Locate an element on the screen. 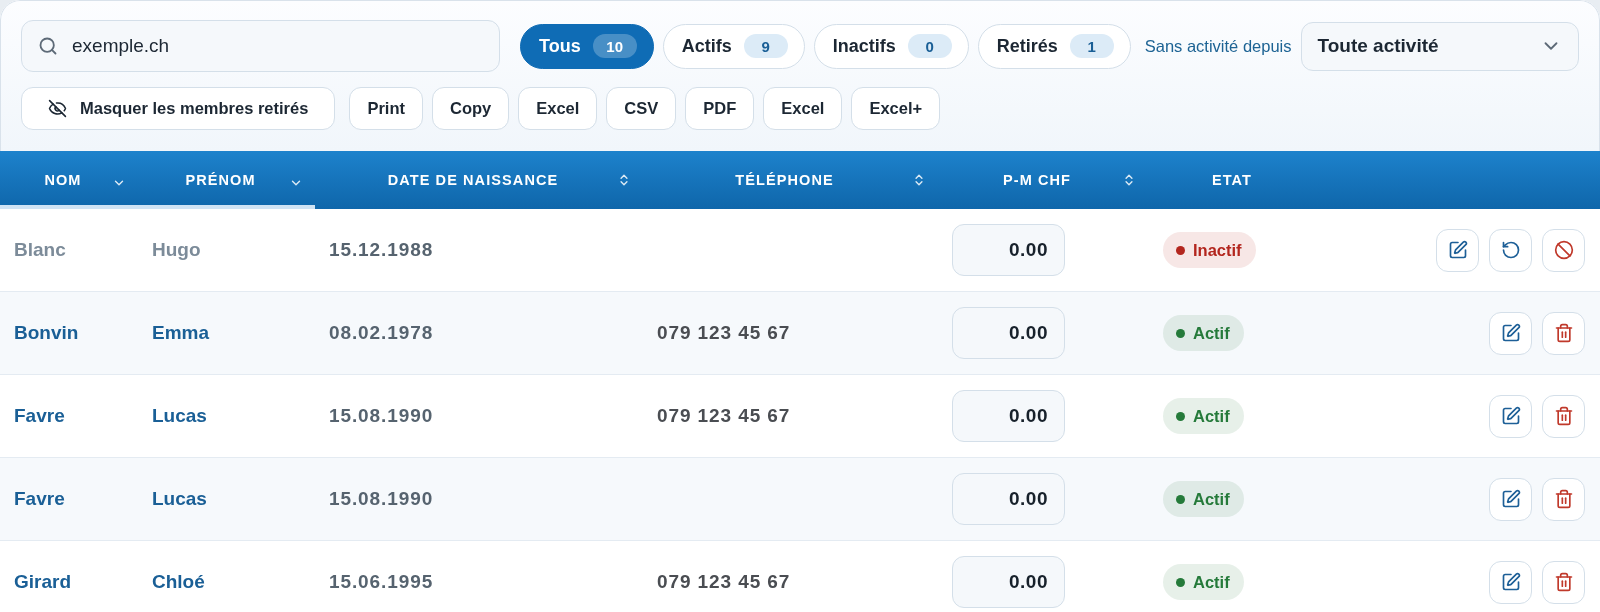  first-name-cell: Emma is located at coordinates (181, 333).